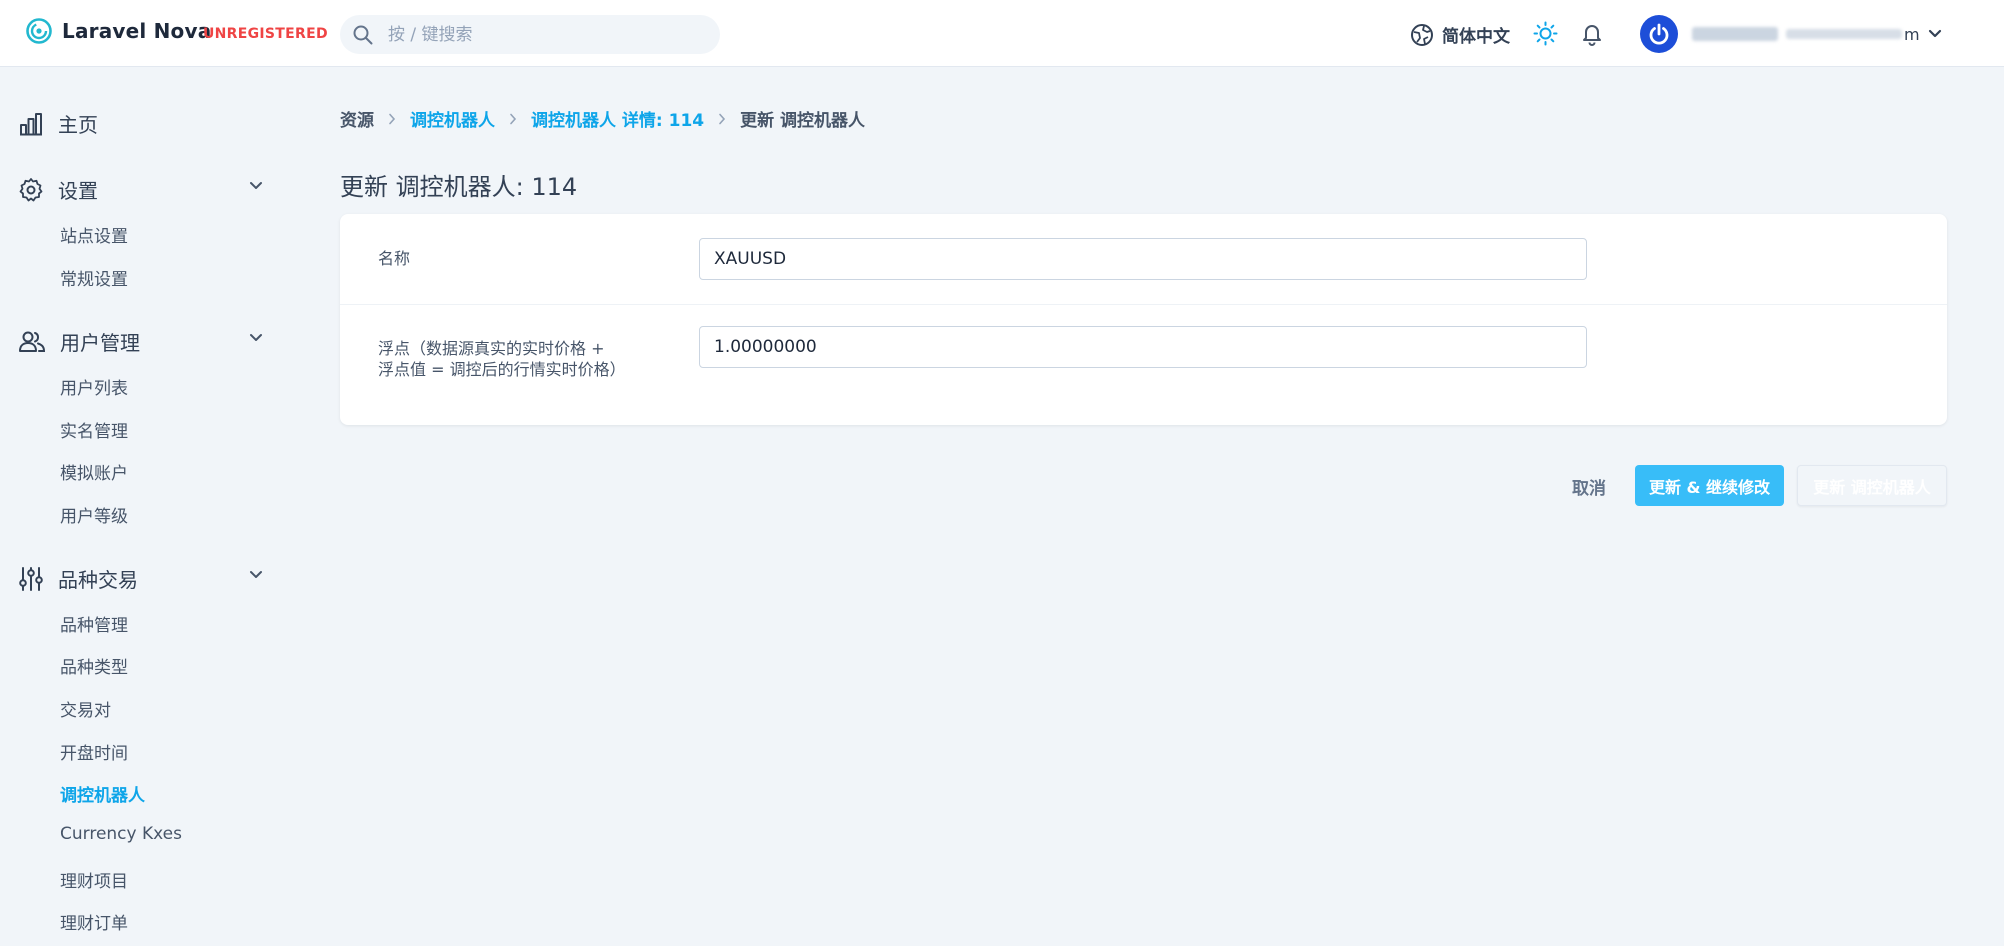 This screenshot has width=2004, height=946. Describe the element at coordinates (140, 189) in the screenshot. I see `sidebar-section-settings: 设置` at that location.